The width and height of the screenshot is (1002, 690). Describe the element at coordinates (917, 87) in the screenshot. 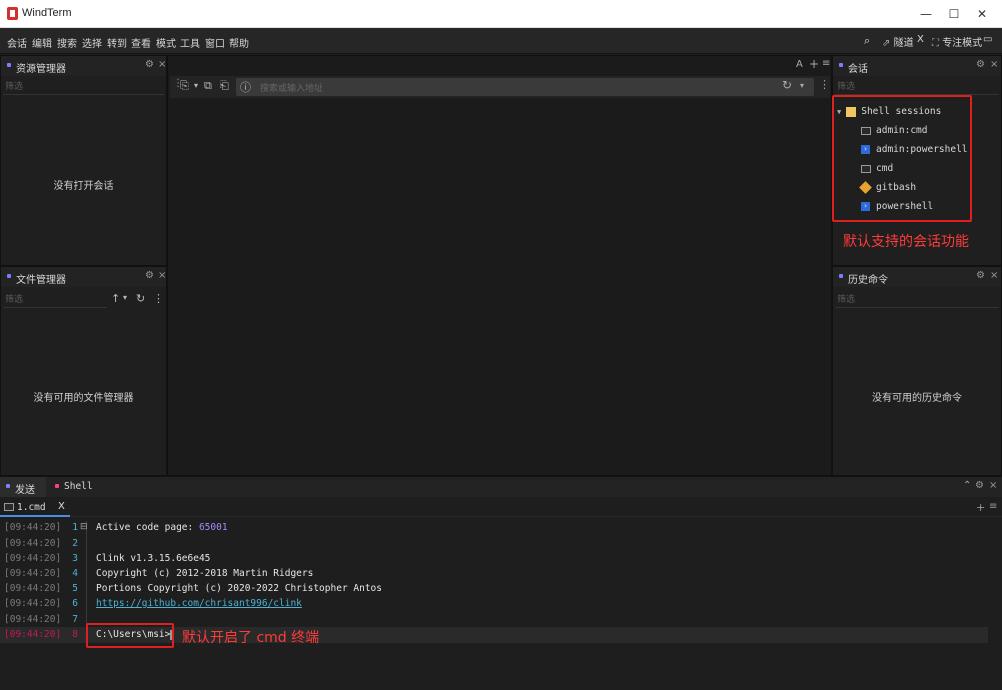

I see `sessions-filter-input: 筛选` at that location.